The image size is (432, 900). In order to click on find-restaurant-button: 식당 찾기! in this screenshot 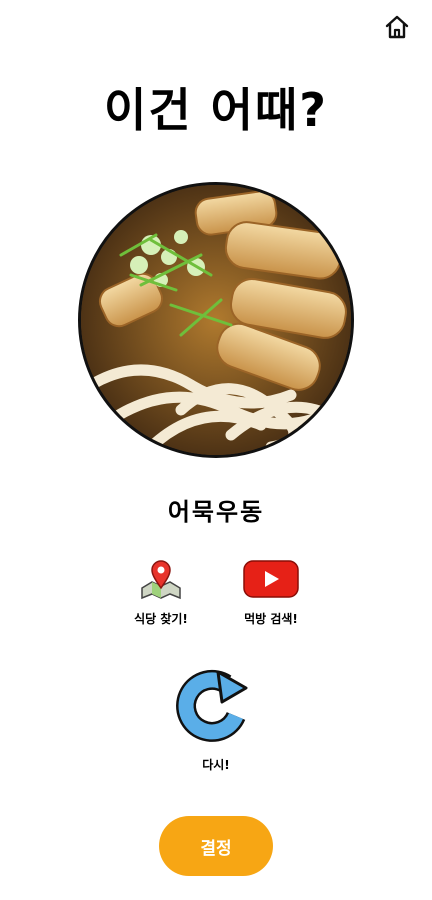, I will do `click(161, 592)`.